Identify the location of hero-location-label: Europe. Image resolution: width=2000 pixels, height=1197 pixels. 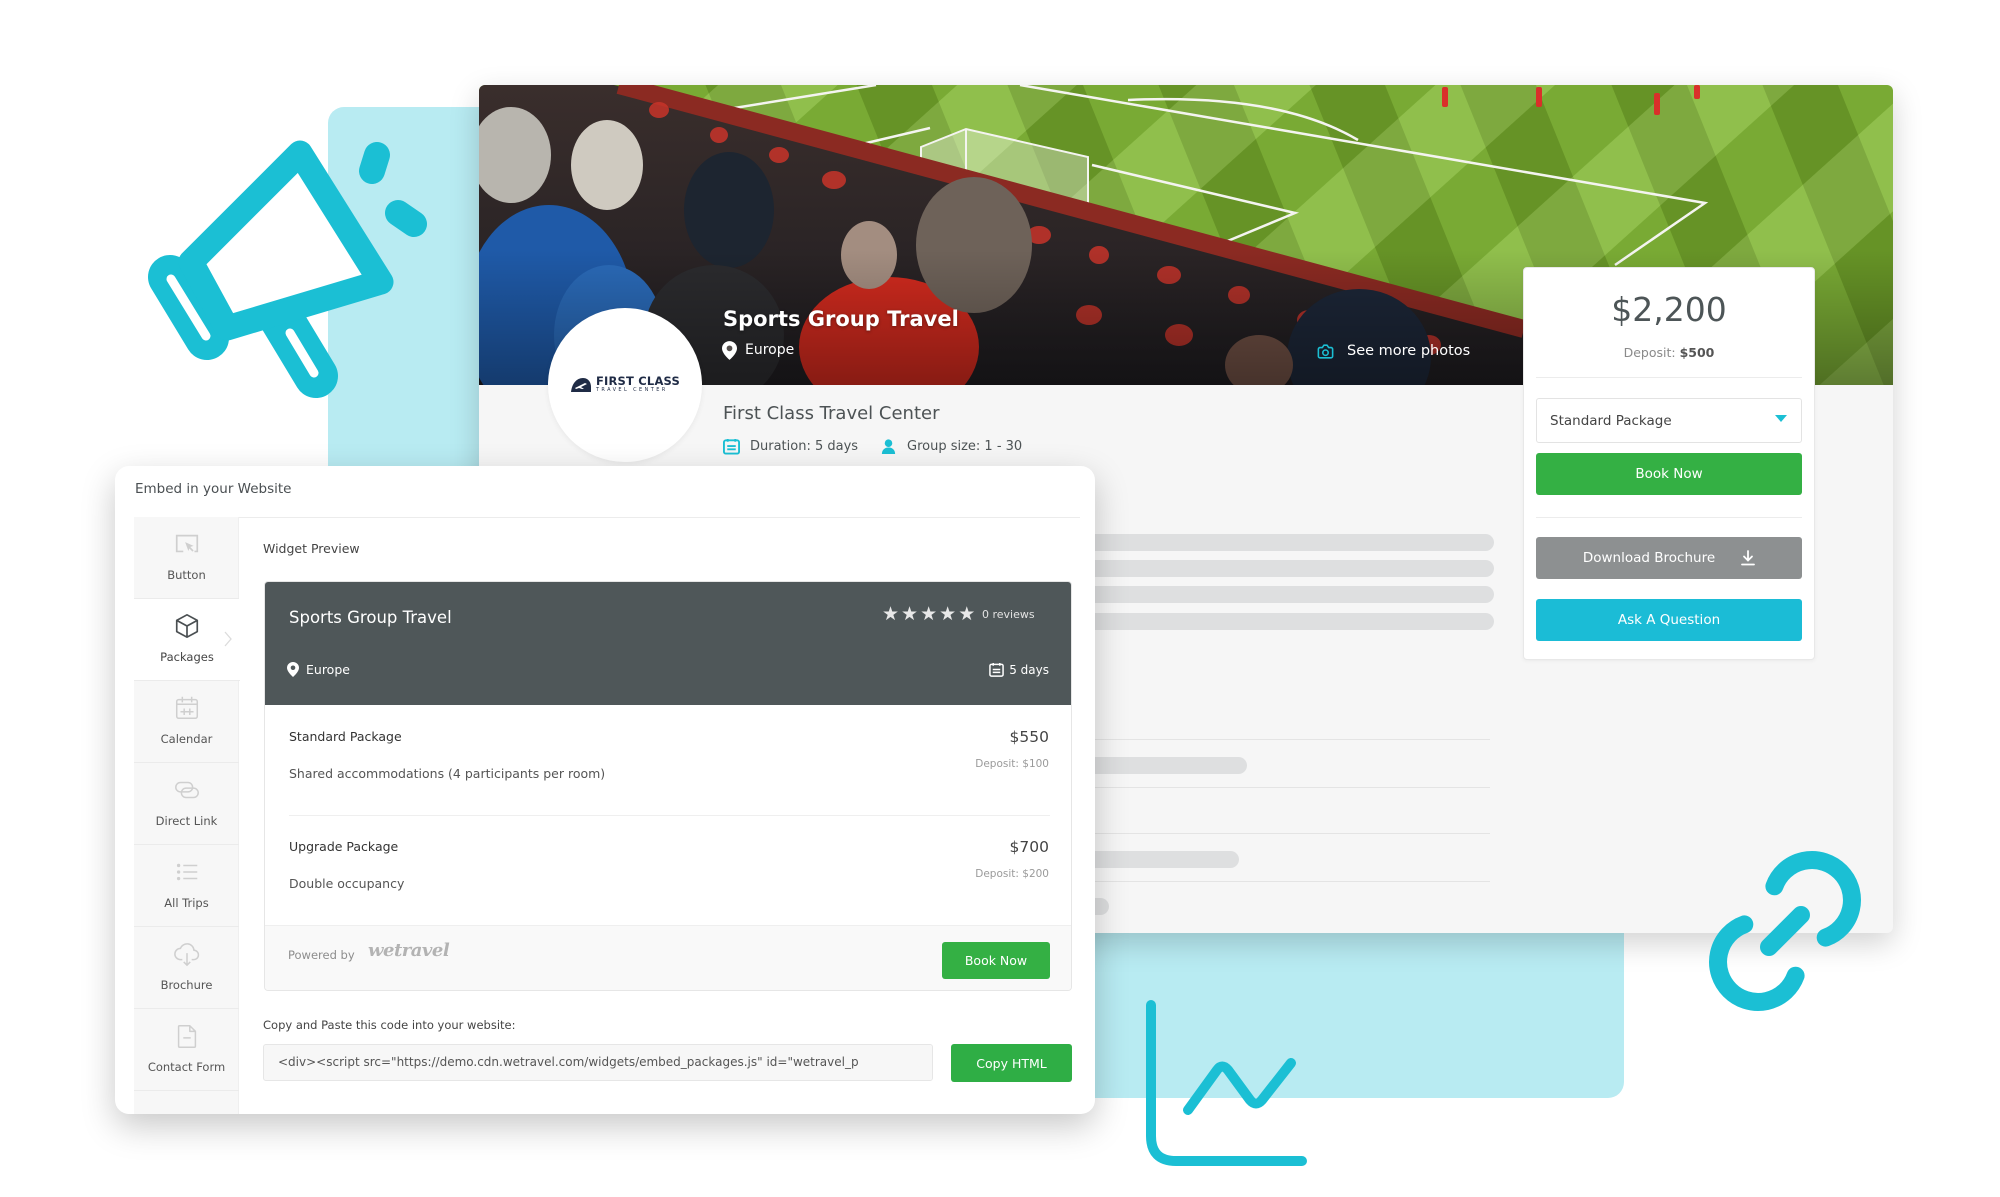
(770, 350).